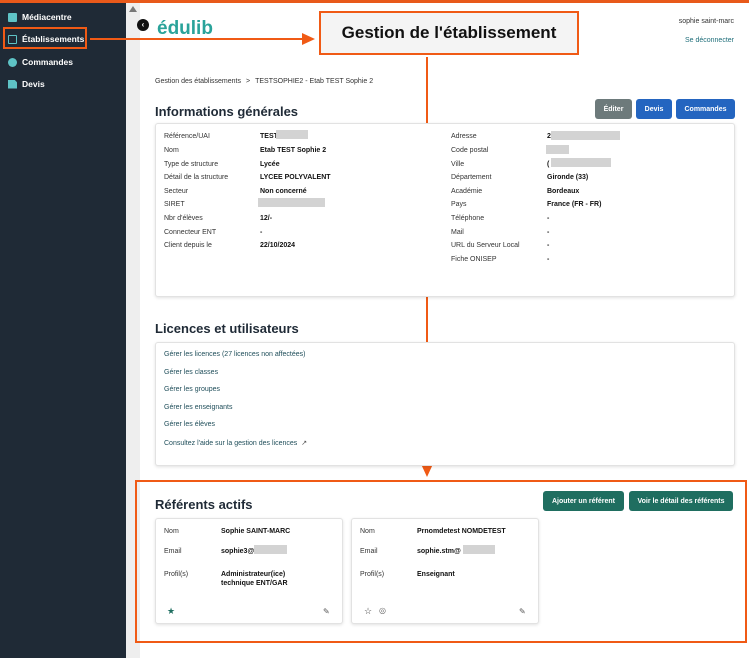 The image size is (749, 658). What do you see at coordinates (445, 404) in the screenshot?
I see `licences-card` at bounding box center [445, 404].